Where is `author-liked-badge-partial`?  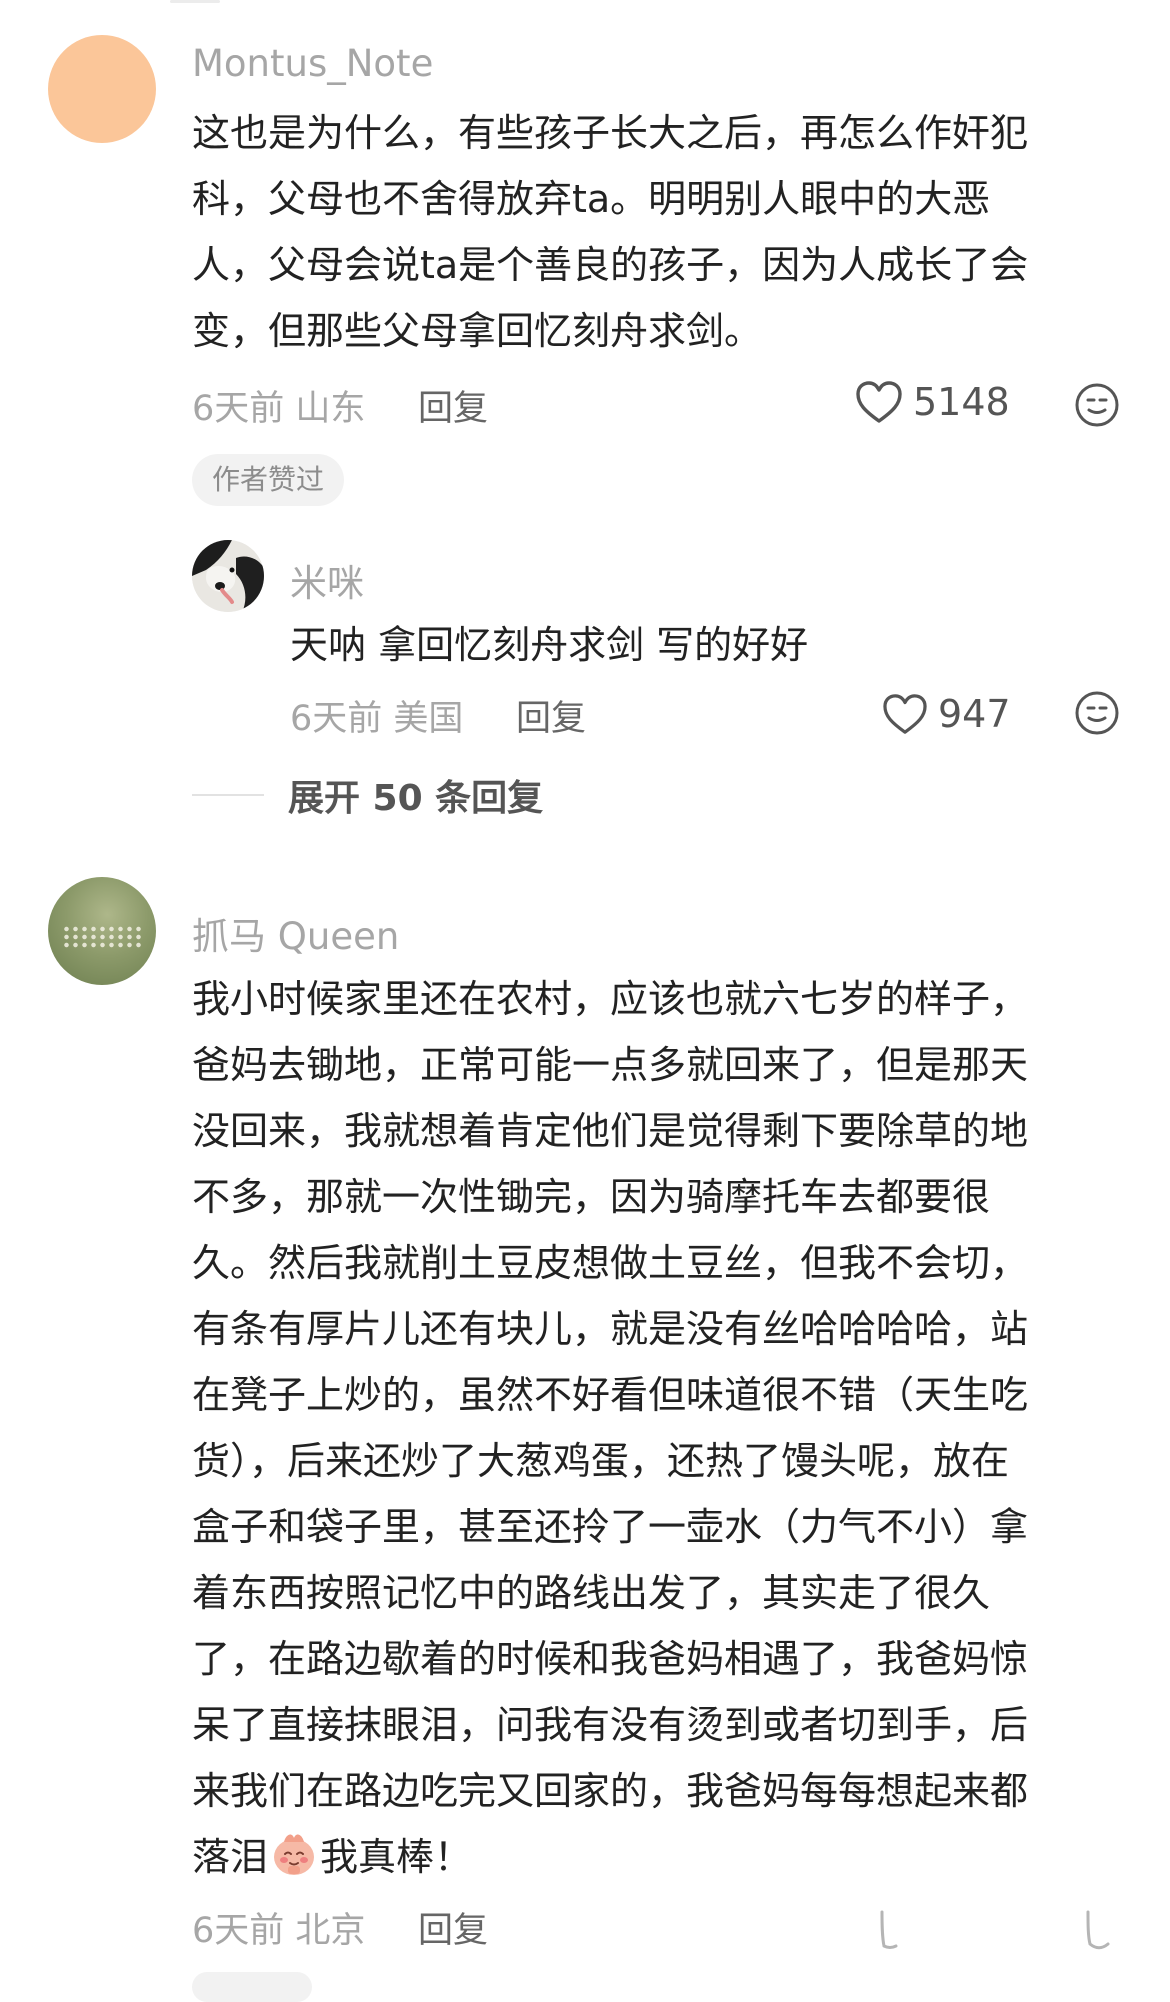 author-liked-badge-partial is located at coordinates (252, 1987).